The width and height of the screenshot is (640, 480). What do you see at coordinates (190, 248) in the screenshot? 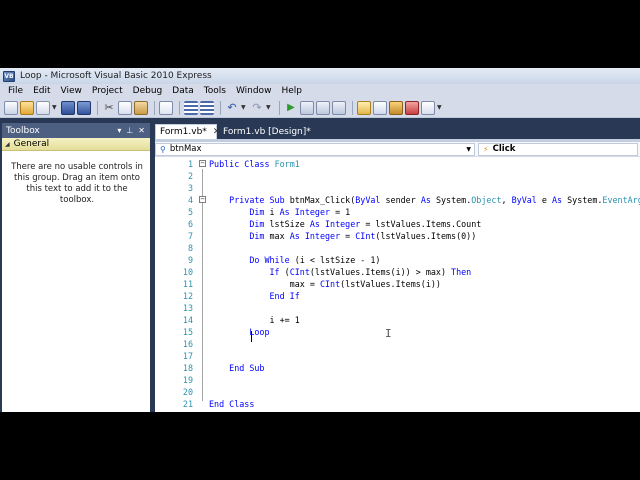
I see `line-number: 8` at bounding box center [190, 248].